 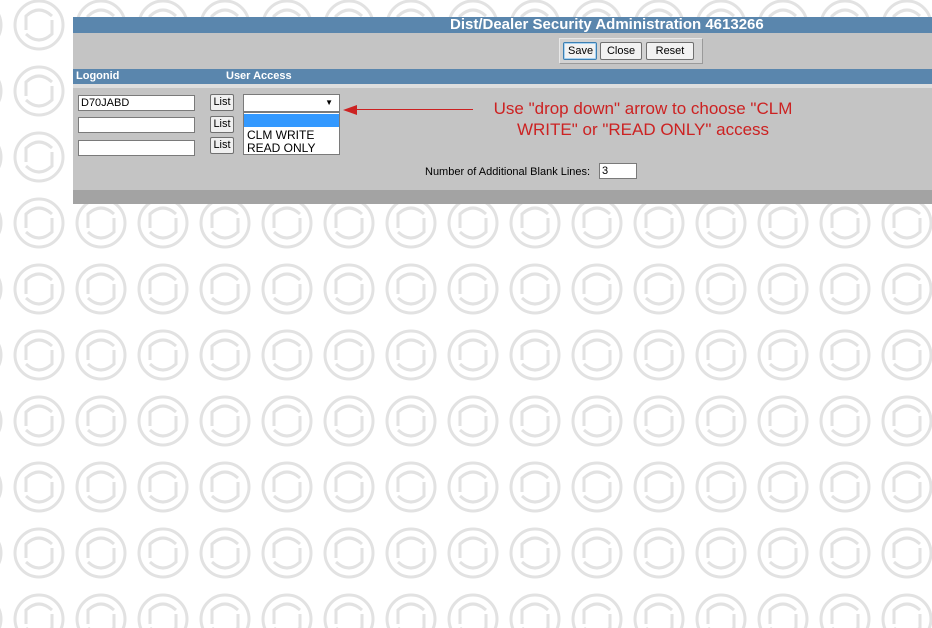 What do you see at coordinates (502, 76) in the screenshot?
I see `column-header-row: Logonid User Access` at bounding box center [502, 76].